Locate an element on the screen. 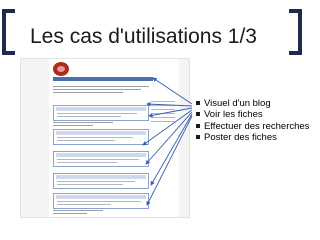  use-case-label: Voir les fiches is located at coordinates (233, 115).